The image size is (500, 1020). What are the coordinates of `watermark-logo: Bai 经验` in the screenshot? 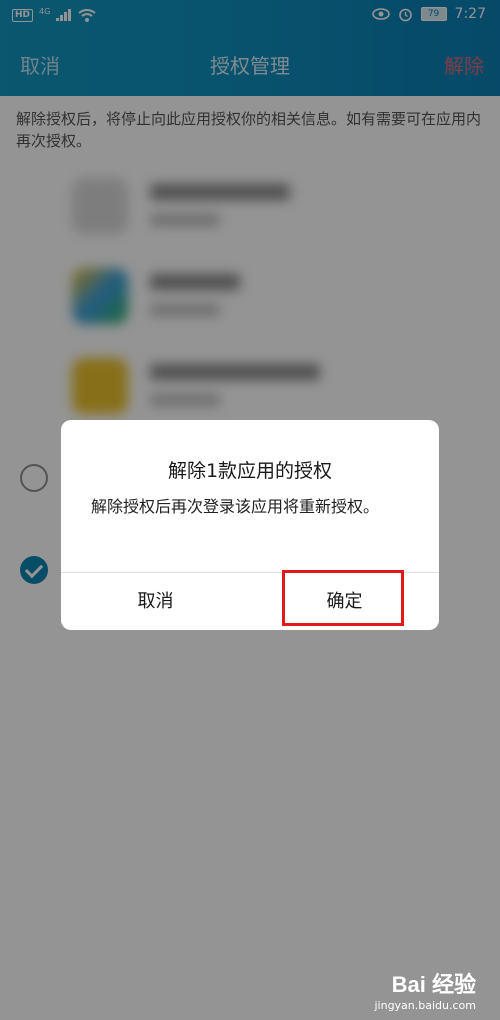 It's located at (433, 984).